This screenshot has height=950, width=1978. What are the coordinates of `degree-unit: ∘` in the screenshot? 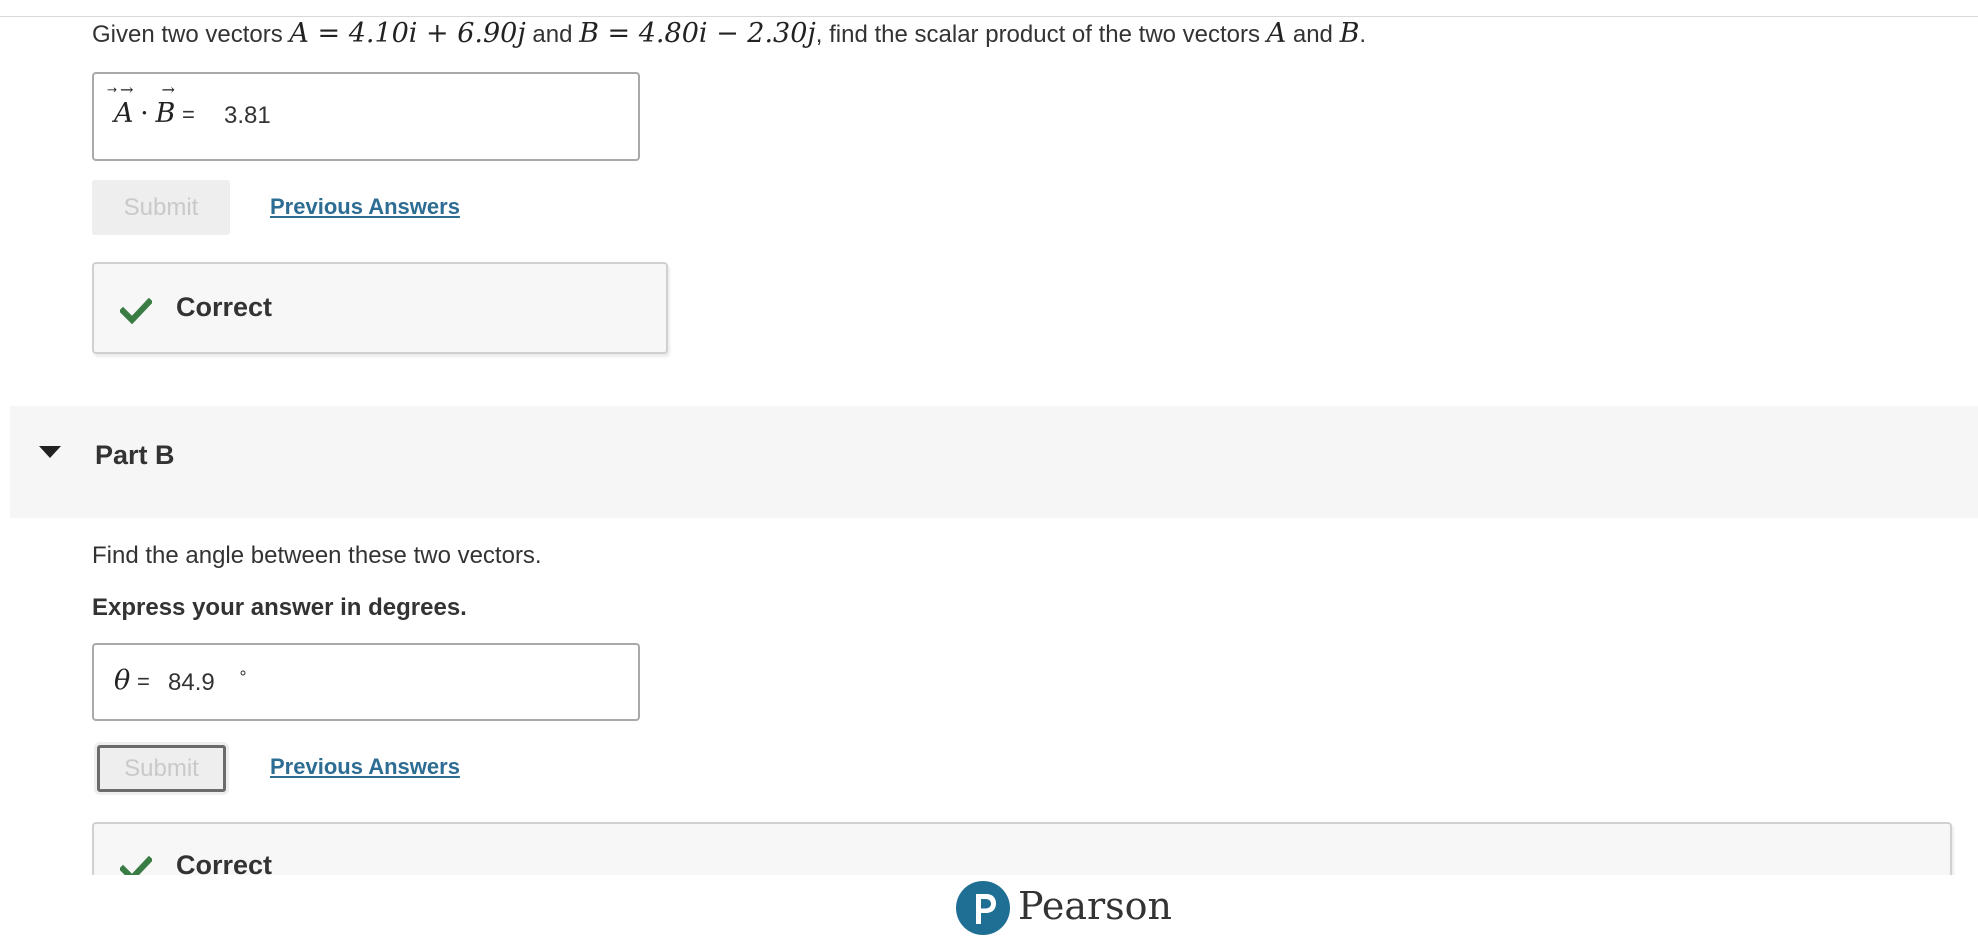 It's located at (243, 673).